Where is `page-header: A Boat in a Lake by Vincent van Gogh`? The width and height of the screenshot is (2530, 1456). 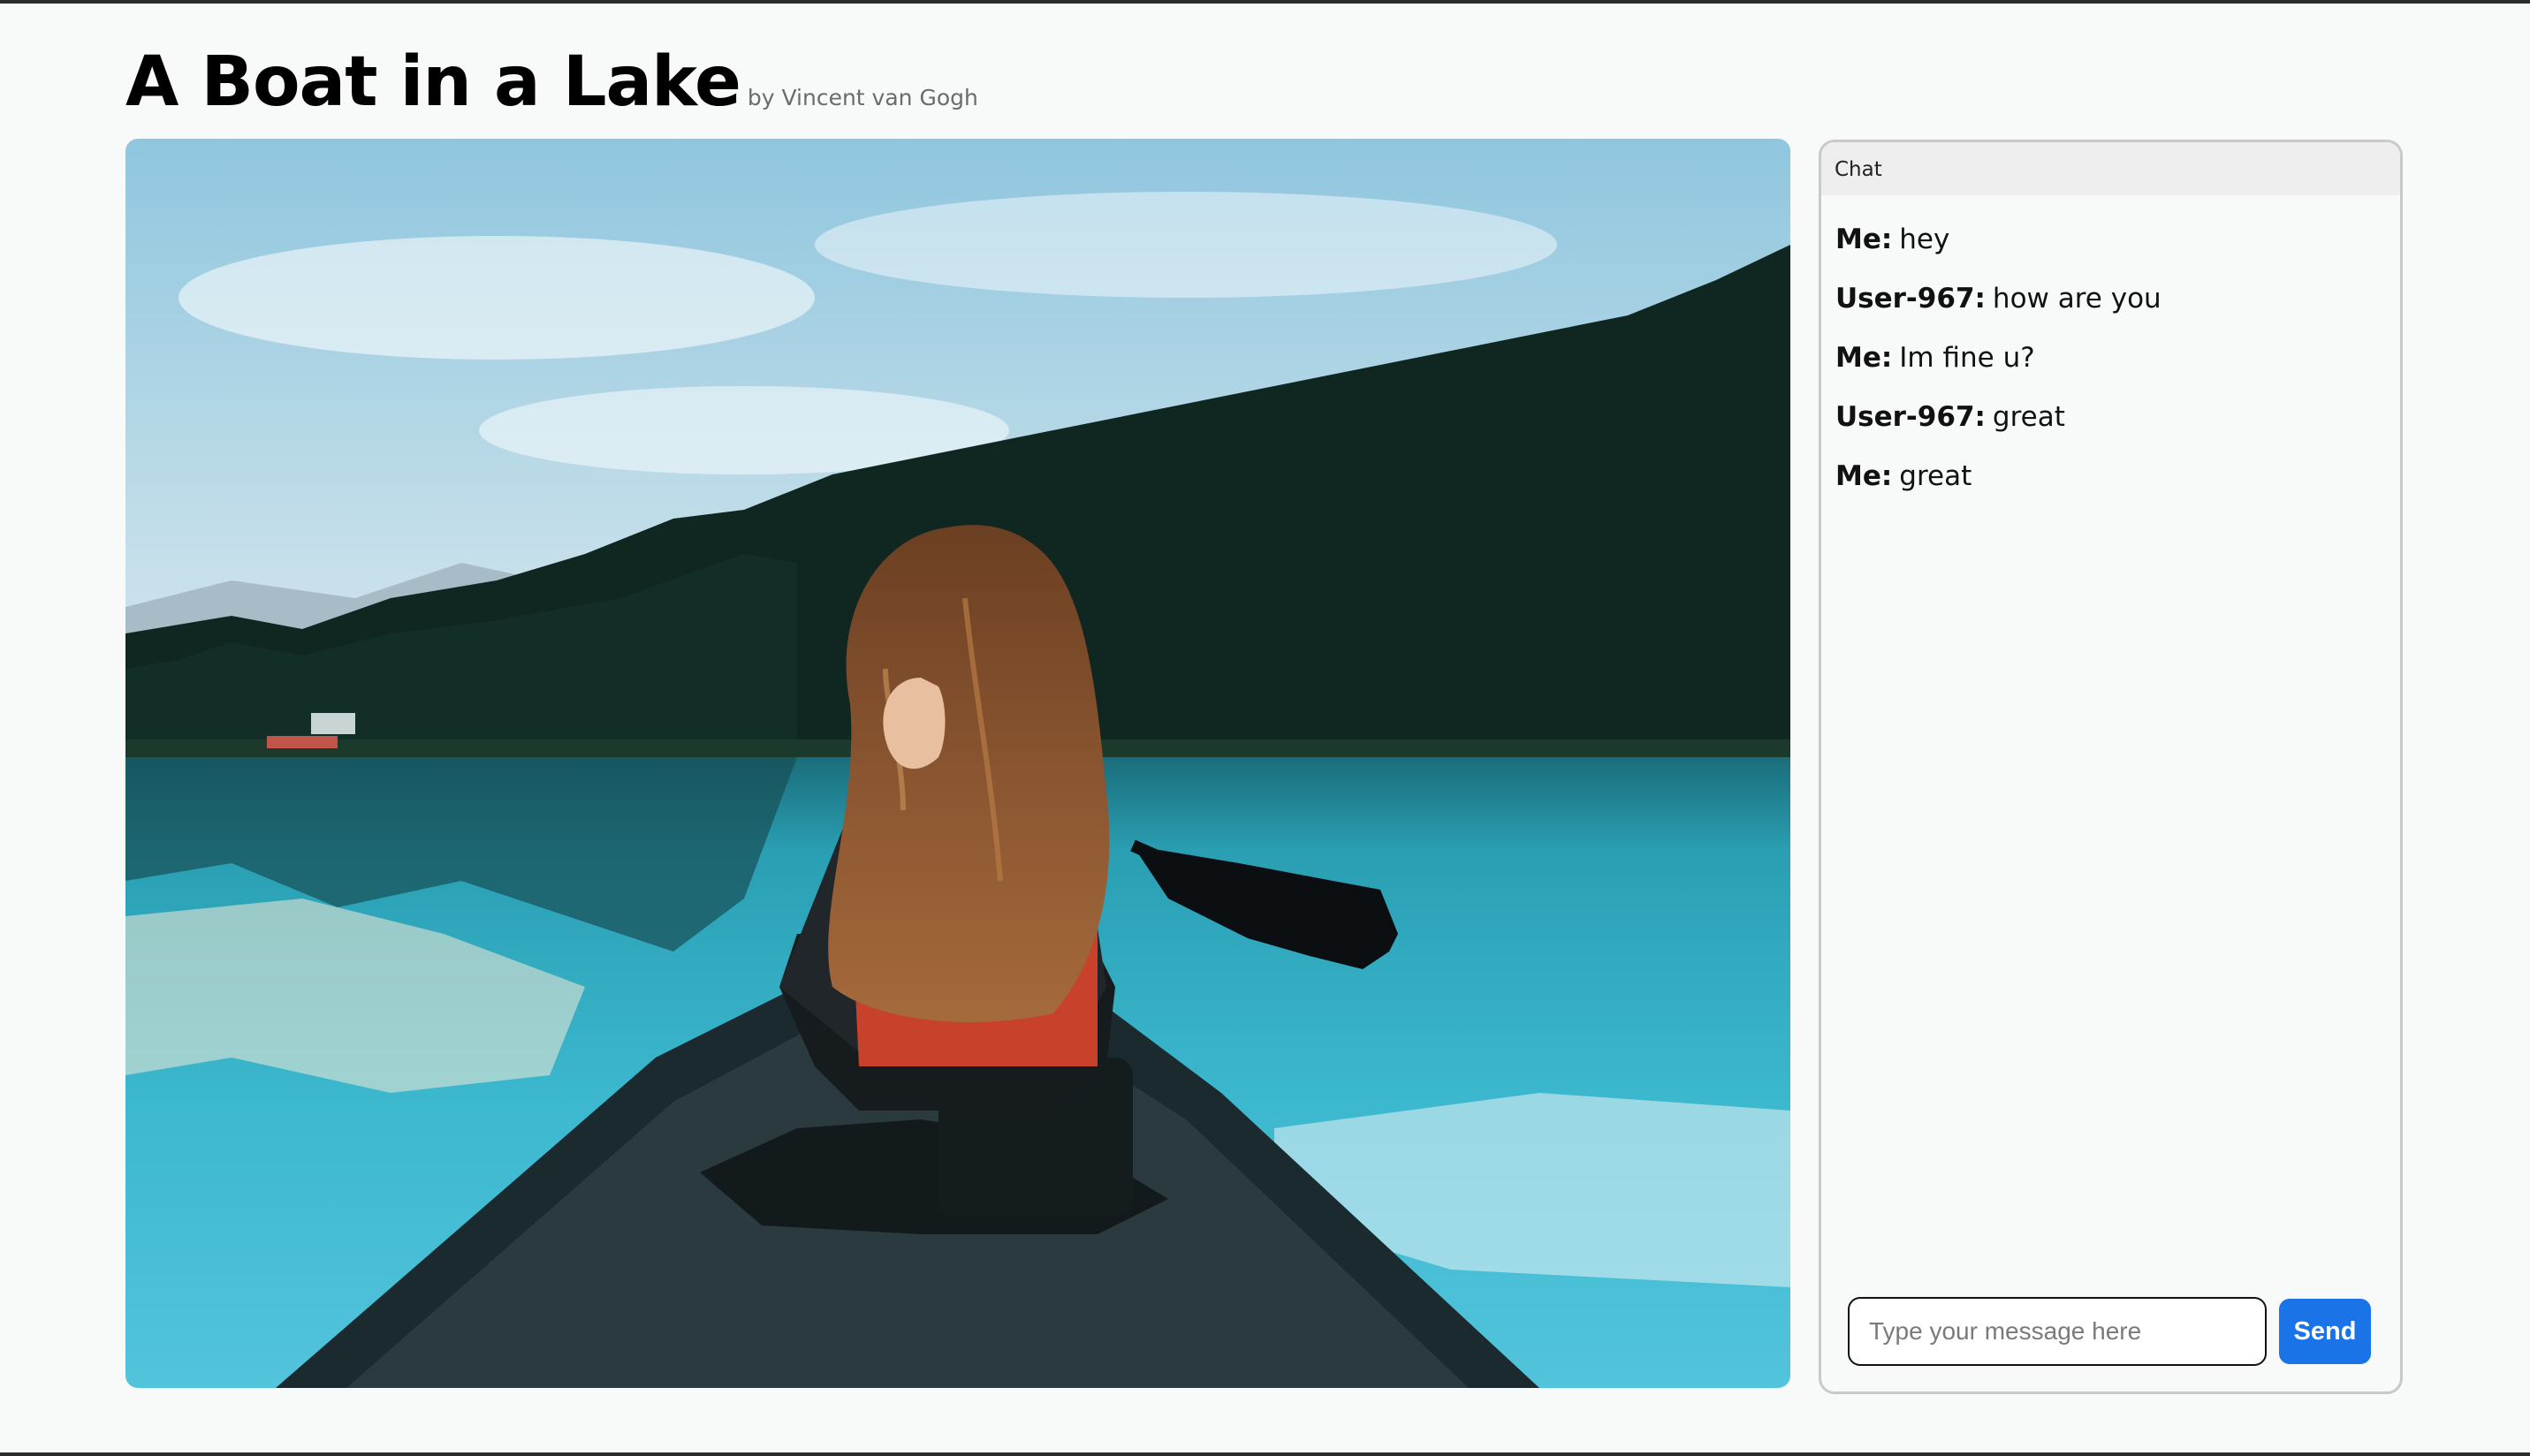
page-header: A Boat in a Lake by Vincent van Gogh is located at coordinates (551, 82).